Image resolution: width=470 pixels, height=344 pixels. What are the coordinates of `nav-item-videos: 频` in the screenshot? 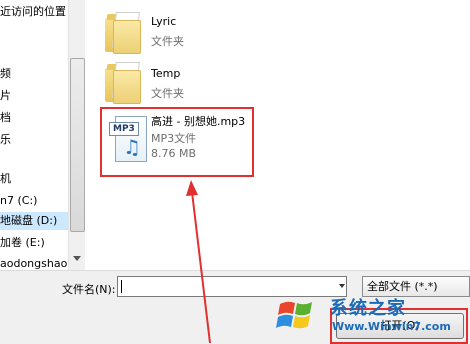 It's located at (5, 74).